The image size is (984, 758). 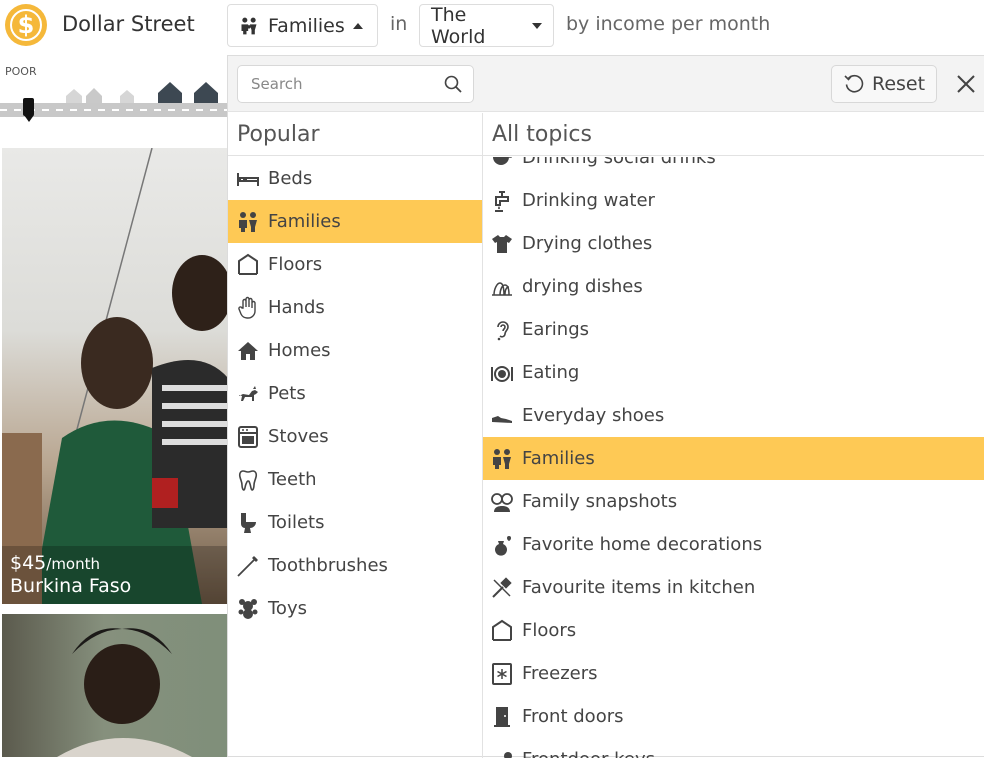 I want to click on plate-icon, so click(x=502, y=373).